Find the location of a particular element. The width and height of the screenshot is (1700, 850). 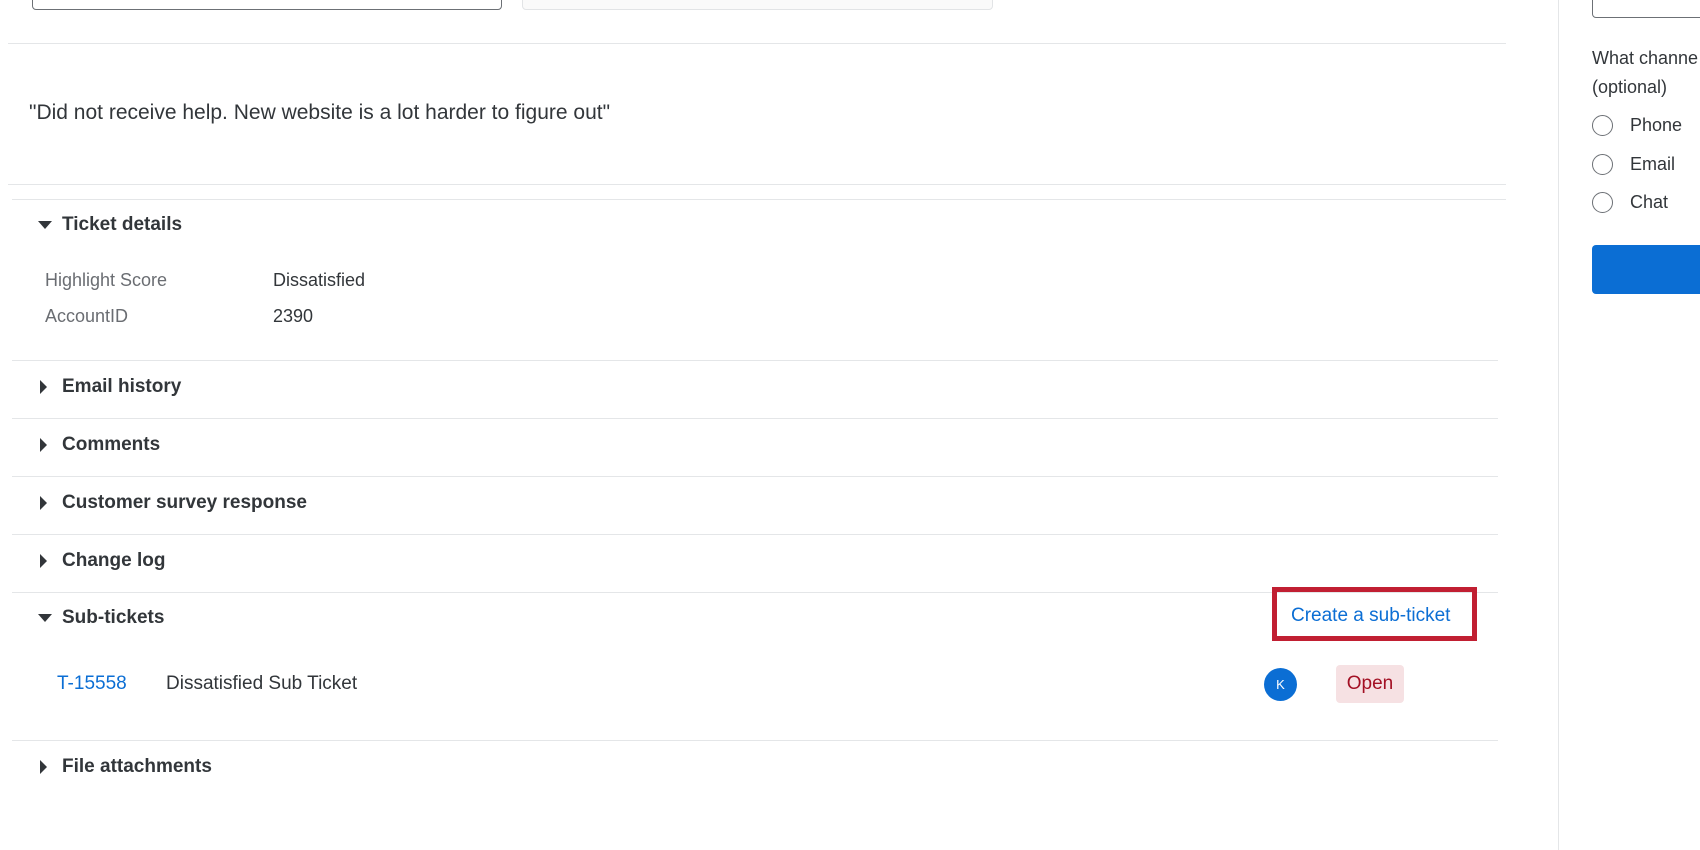

section-title: Email history is located at coordinates (122, 386).